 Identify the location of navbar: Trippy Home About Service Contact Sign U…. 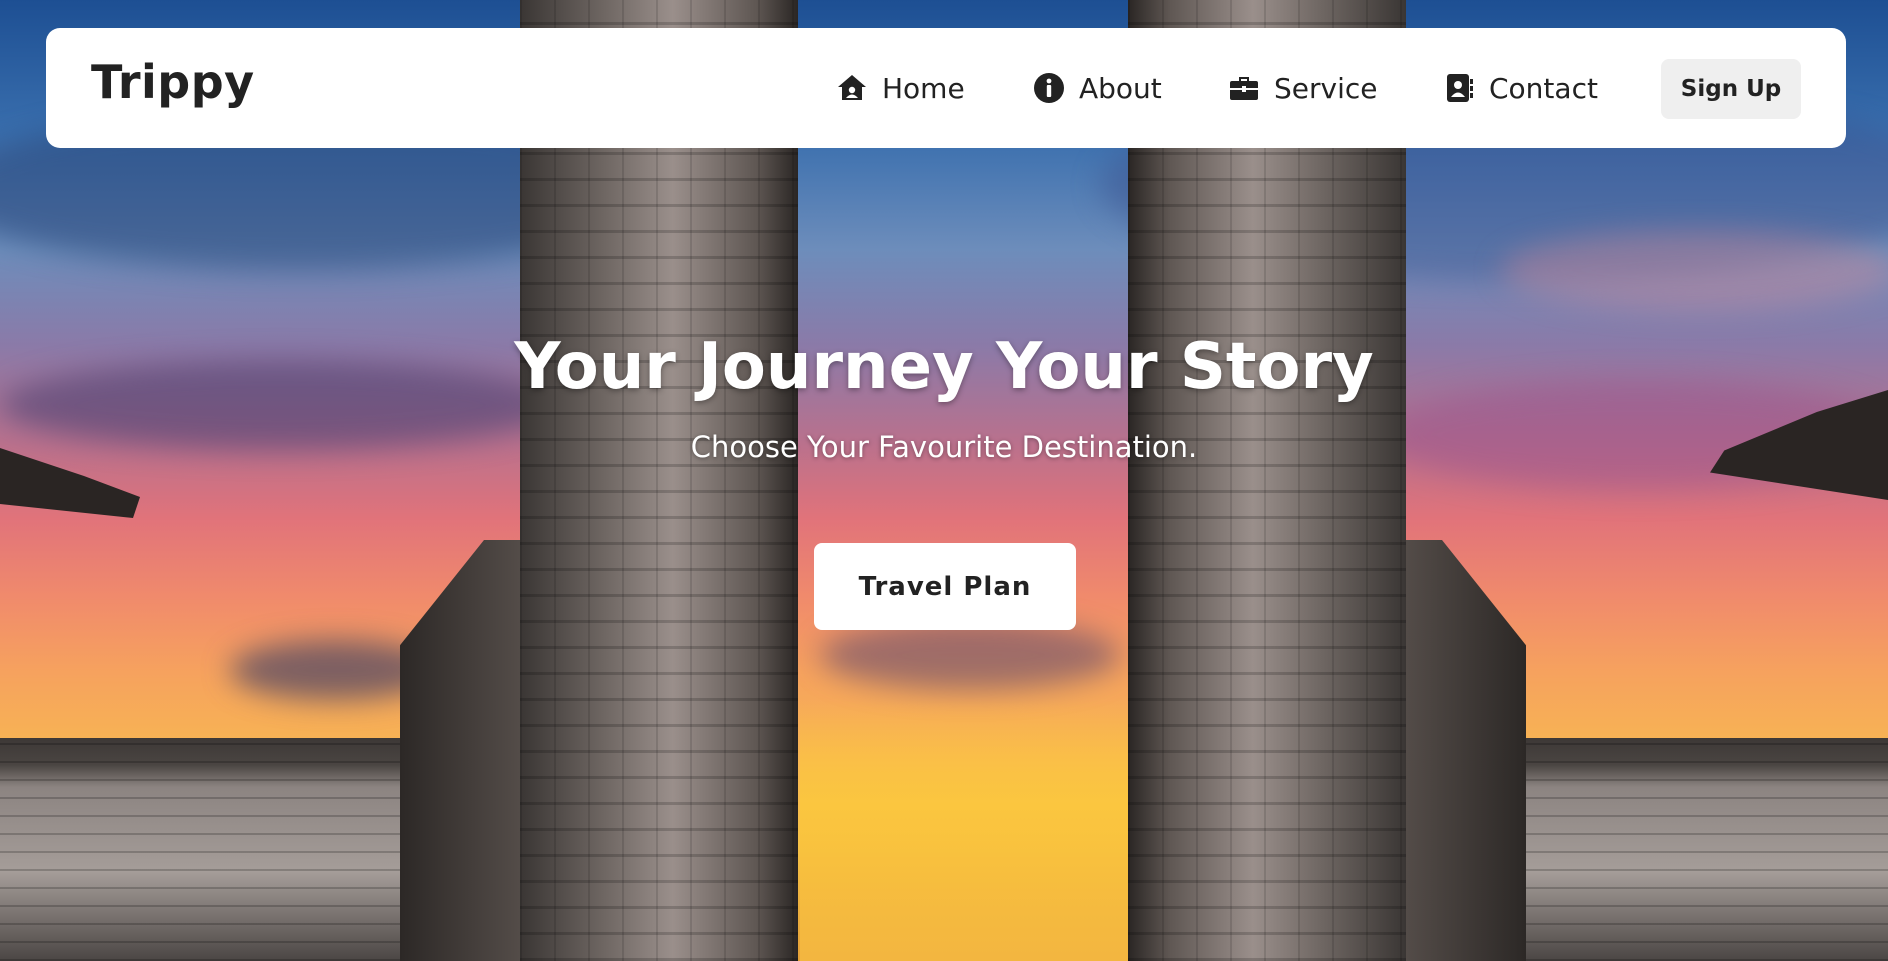
(946, 88).